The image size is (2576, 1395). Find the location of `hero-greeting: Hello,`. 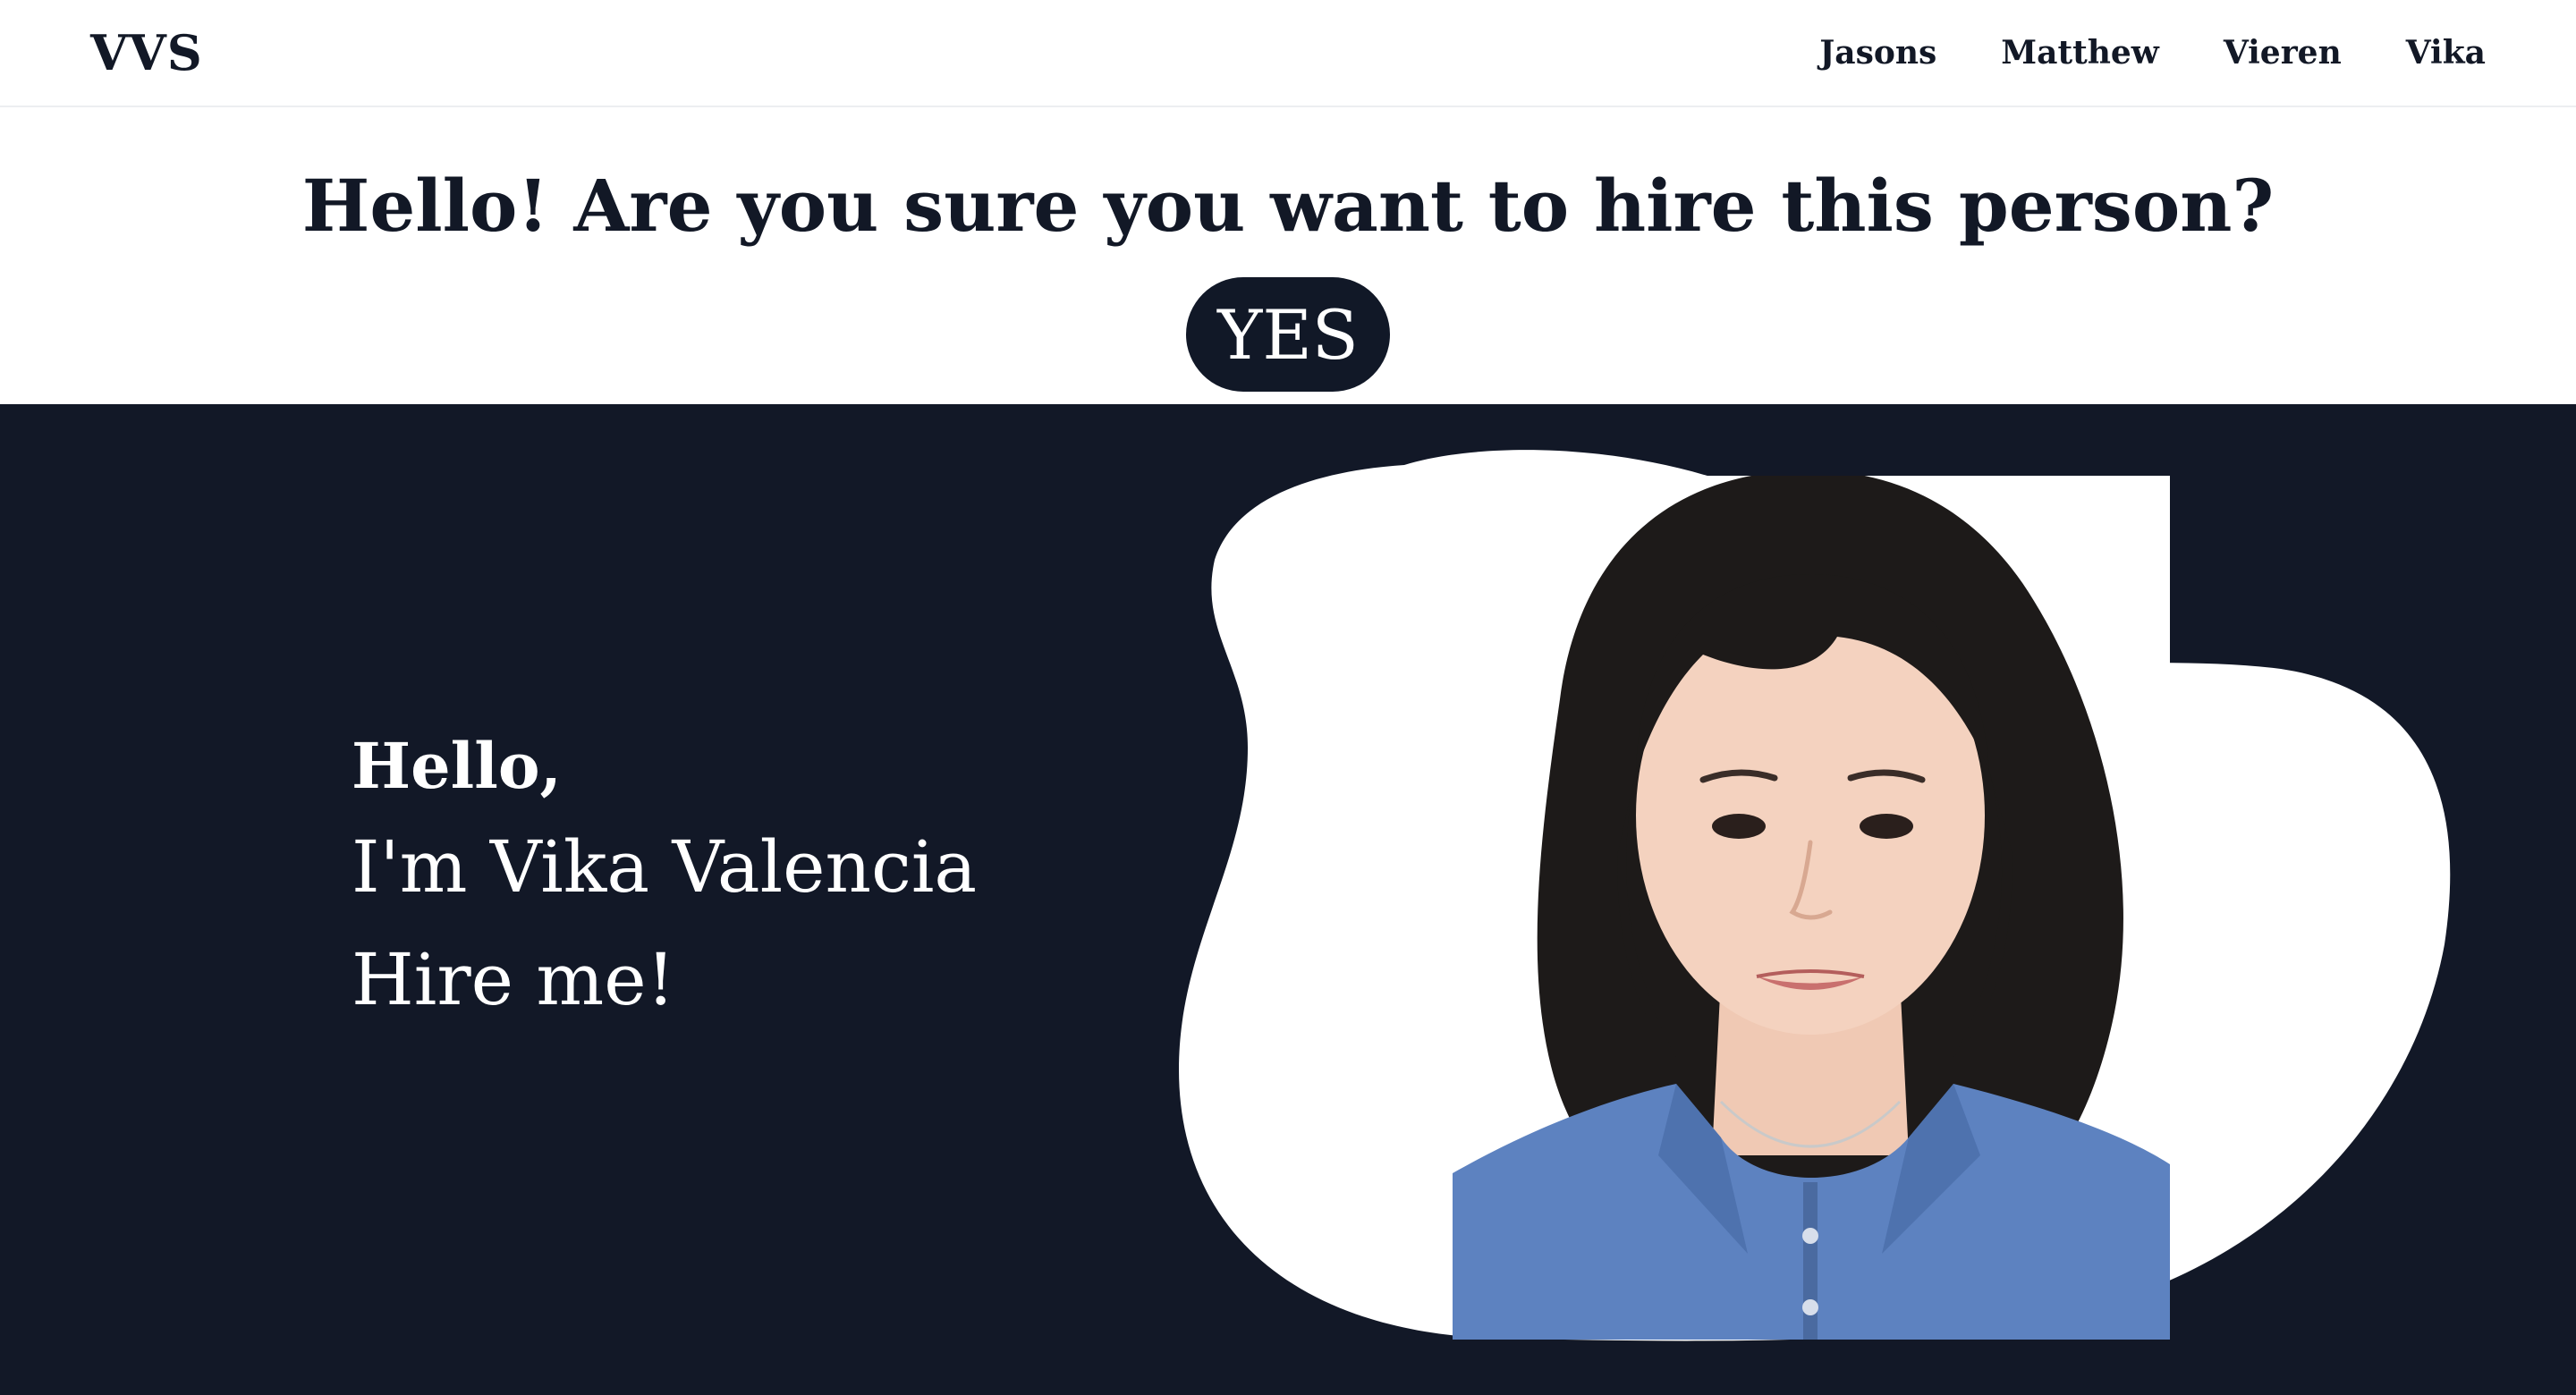

hero-greeting: Hello, is located at coordinates (457, 766).